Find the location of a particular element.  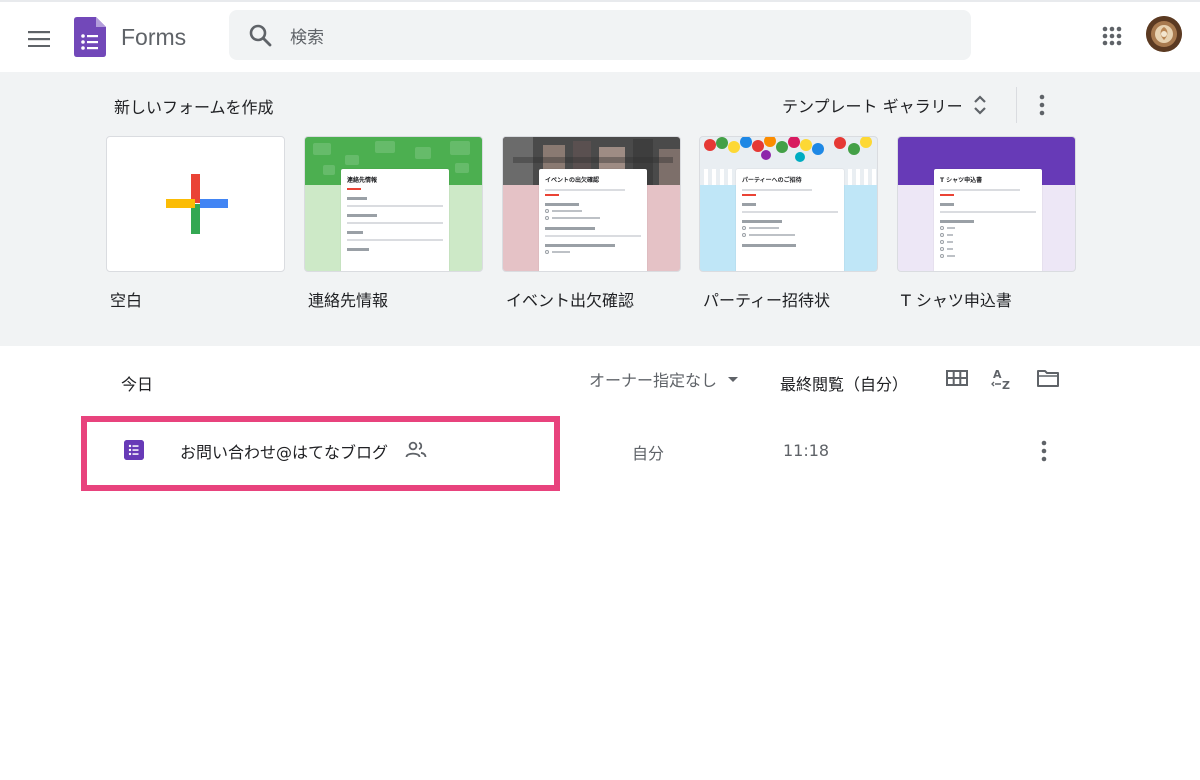

template-contact-info: 連絡先情報 連絡先情報 is located at coordinates (393, 223).